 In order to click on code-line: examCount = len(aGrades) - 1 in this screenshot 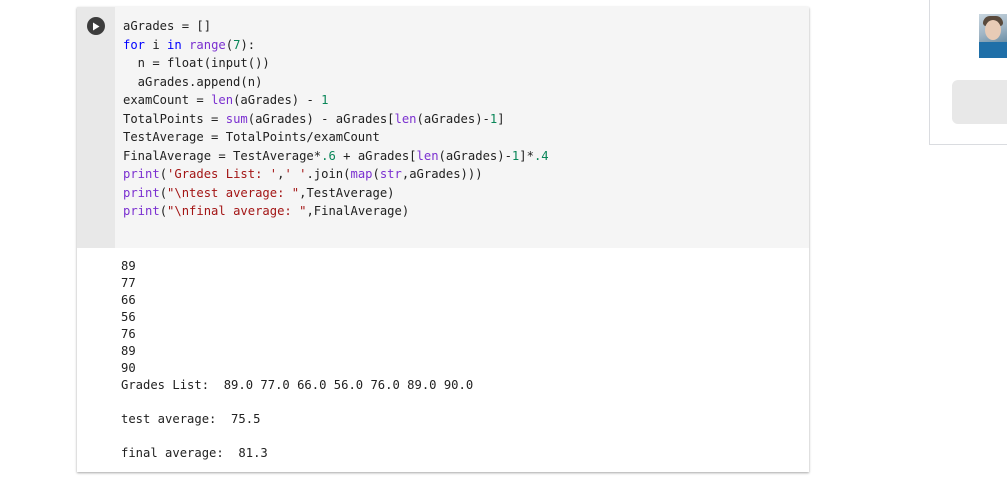, I will do `click(466, 100)`.